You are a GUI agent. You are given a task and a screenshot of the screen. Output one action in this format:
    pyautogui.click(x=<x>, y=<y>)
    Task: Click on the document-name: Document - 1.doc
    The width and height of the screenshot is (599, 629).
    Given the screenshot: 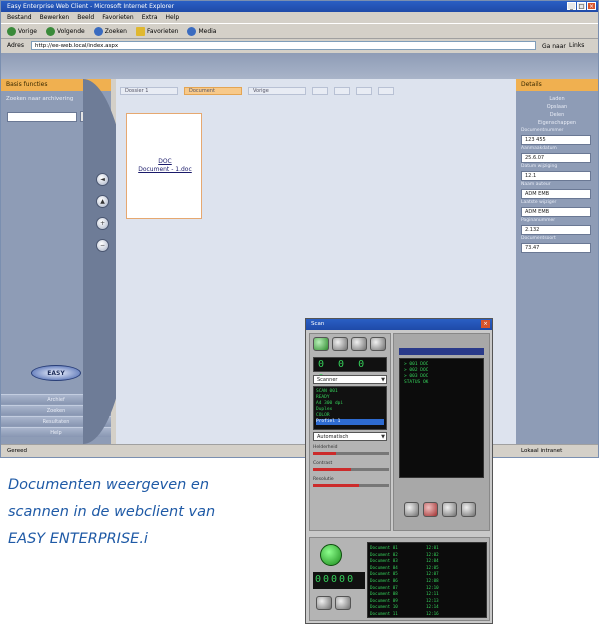 What is the action you would take?
    pyautogui.click(x=165, y=169)
    